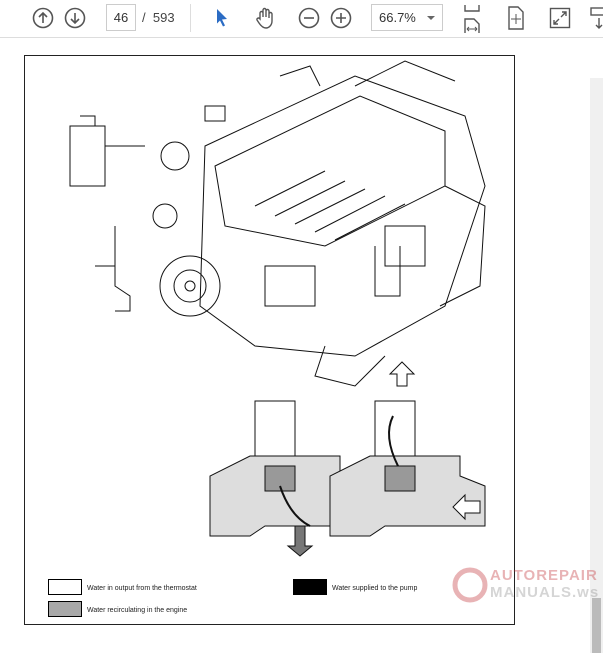 The image size is (603, 653). Describe the element at coordinates (190, 18) in the screenshot. I see `divider` at that location.